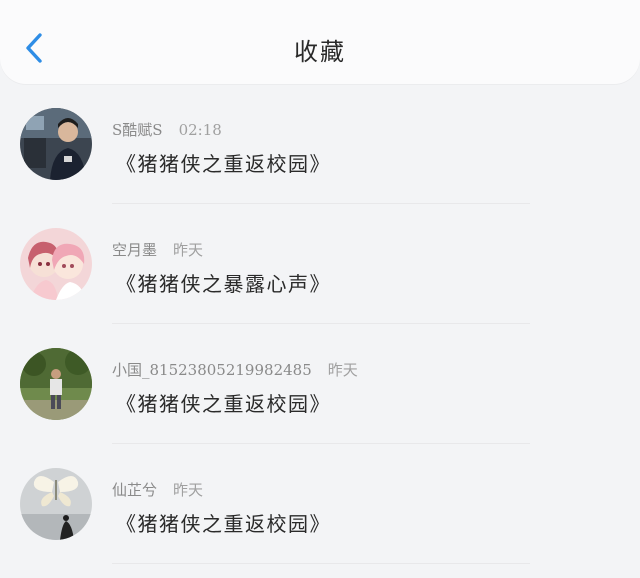 The width and height of the screenshot is (640, 578). I want to click on item-meta: 仙芷兮 昨天, so click(157, 489).